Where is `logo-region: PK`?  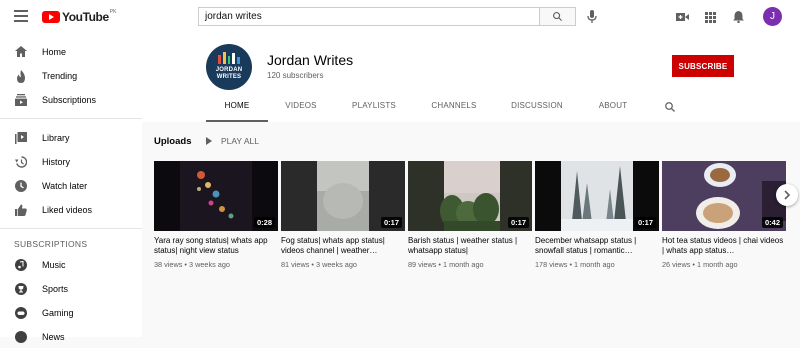 logo-region: PK is located at coordinates (113, 12).